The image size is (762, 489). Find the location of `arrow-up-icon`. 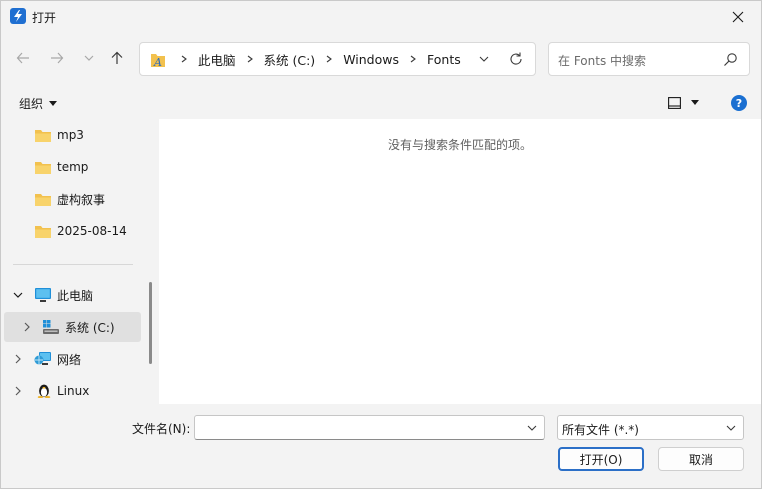

arrow-up-icon is located at coordinates (117, 57).